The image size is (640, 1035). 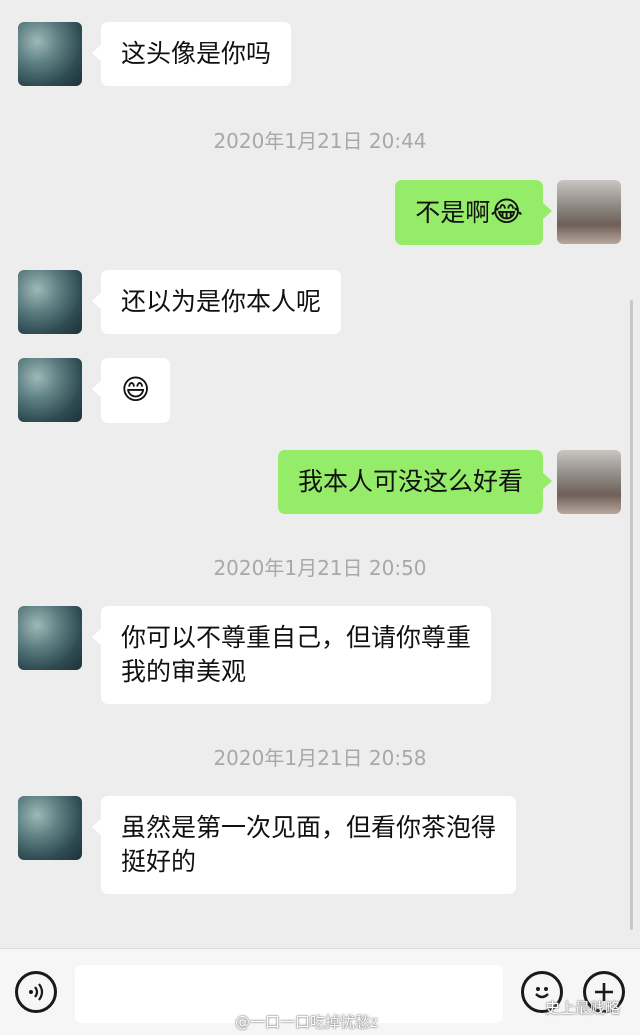 I want to click on received-message: 虽然是第一次见面，但看你茶泡得 挺好的, so click(x=304, y=845).